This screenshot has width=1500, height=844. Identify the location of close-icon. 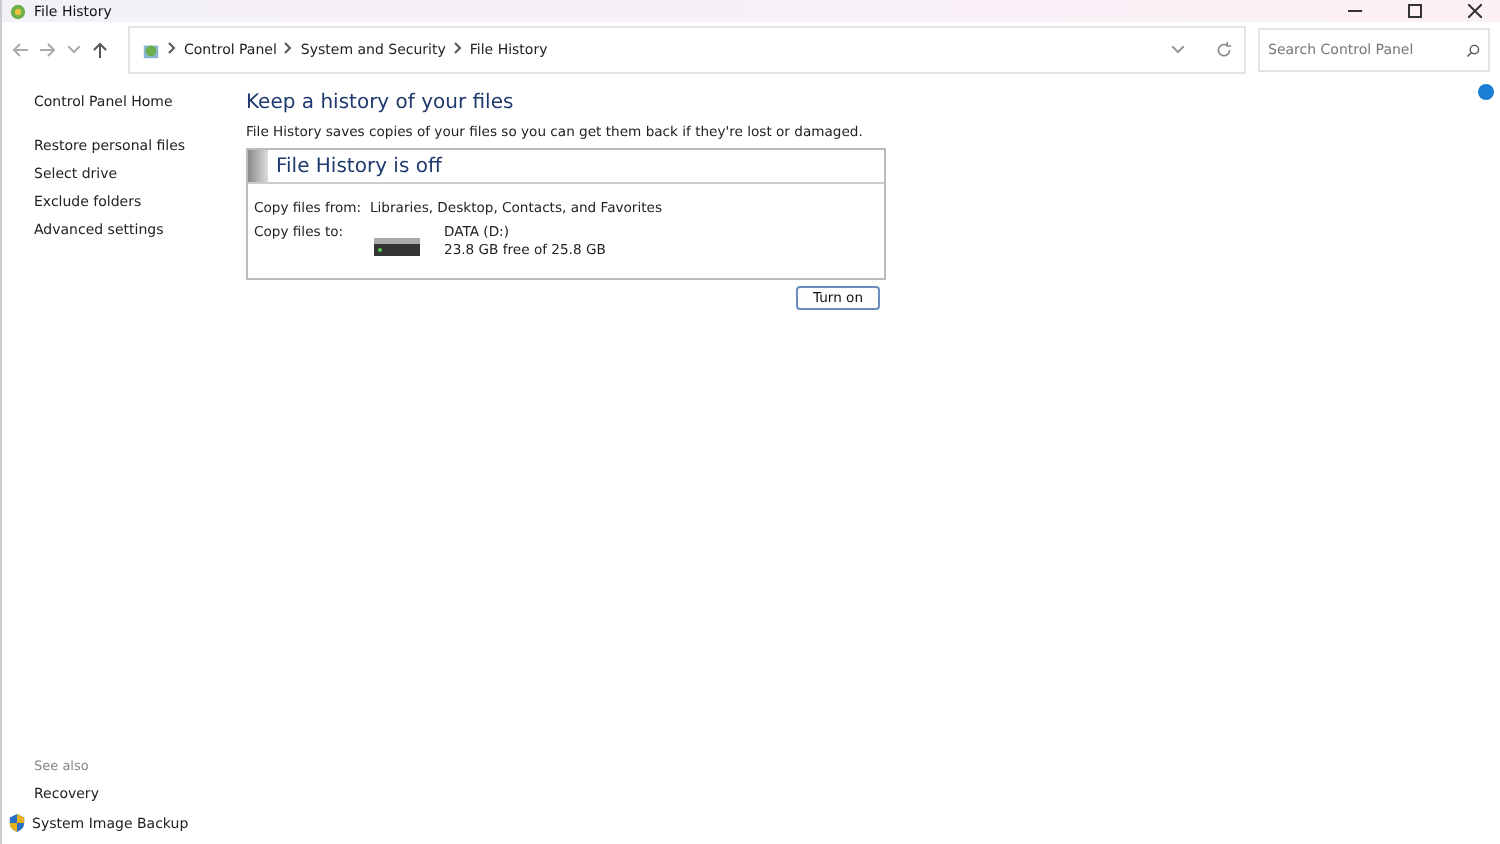
(1474, 11).